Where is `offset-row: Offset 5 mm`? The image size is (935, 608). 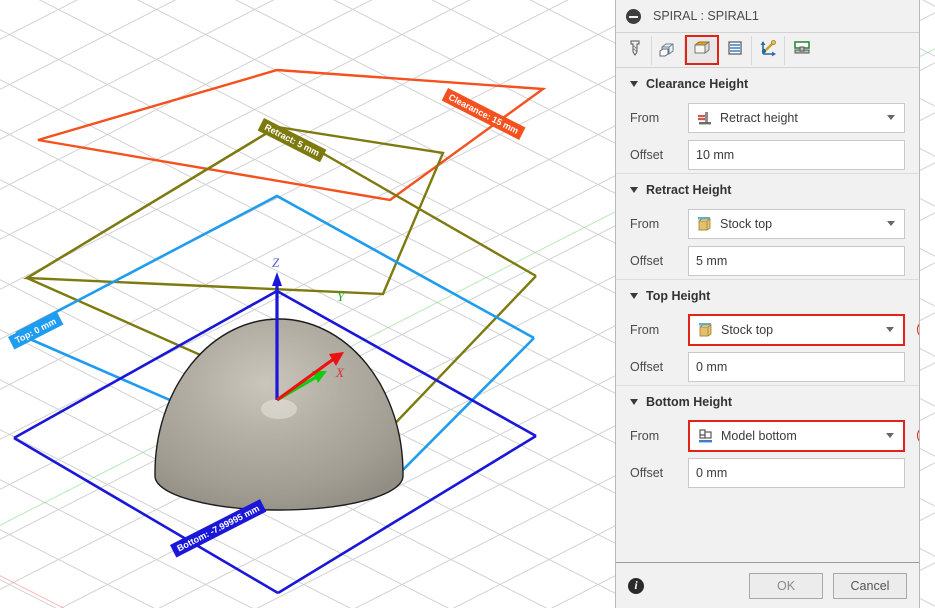
offset-row: Offset 5 mm is located at coordinates (767, 260).